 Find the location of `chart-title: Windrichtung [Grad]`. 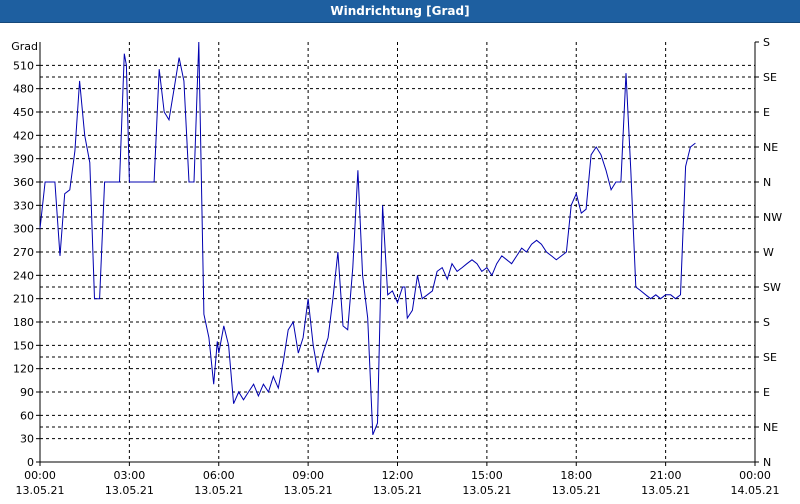

chart-title: Windrichtung [Grad] is located at coordinates (400, 11).